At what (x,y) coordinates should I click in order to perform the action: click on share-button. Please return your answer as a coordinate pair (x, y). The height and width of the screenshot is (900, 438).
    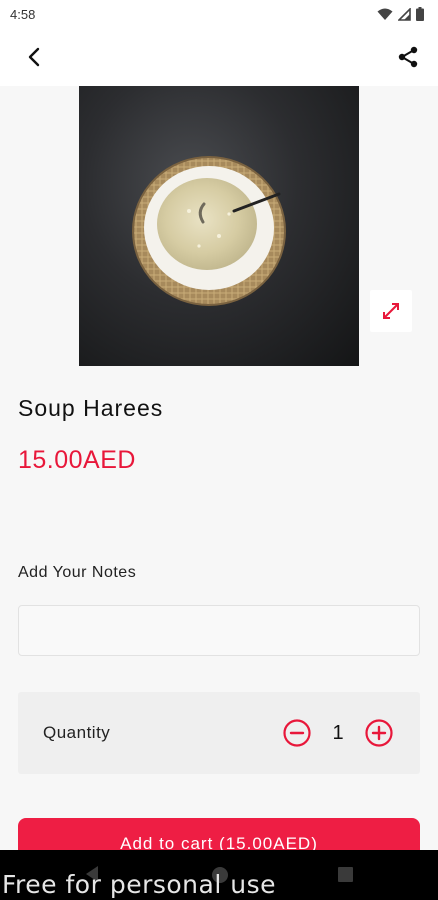
    Looking at the image, I should click on (408, 57).